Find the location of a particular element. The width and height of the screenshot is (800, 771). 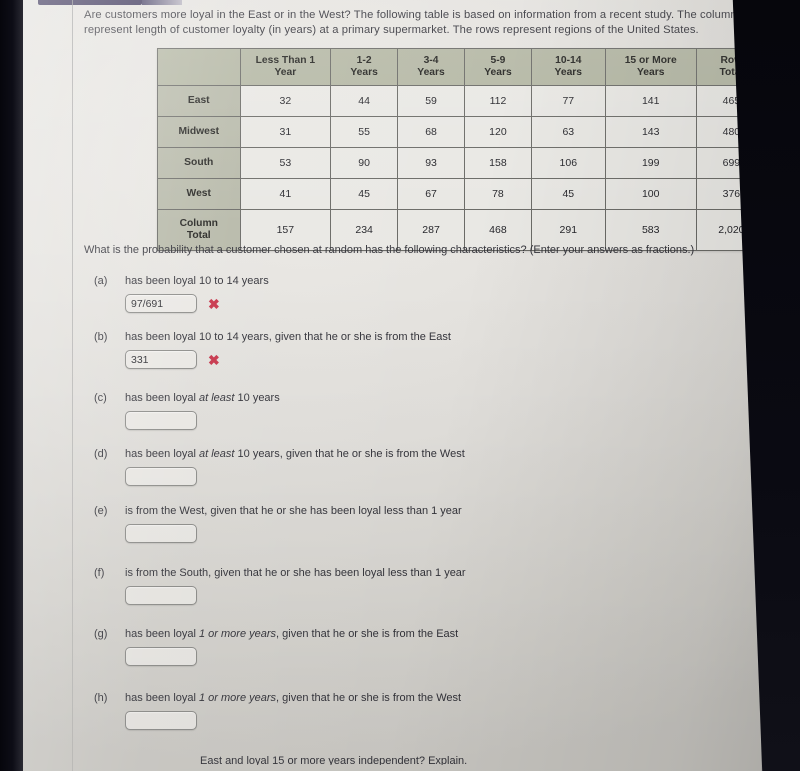

cell-east-15-or-more: 141 is located at coordinates (650, 101).